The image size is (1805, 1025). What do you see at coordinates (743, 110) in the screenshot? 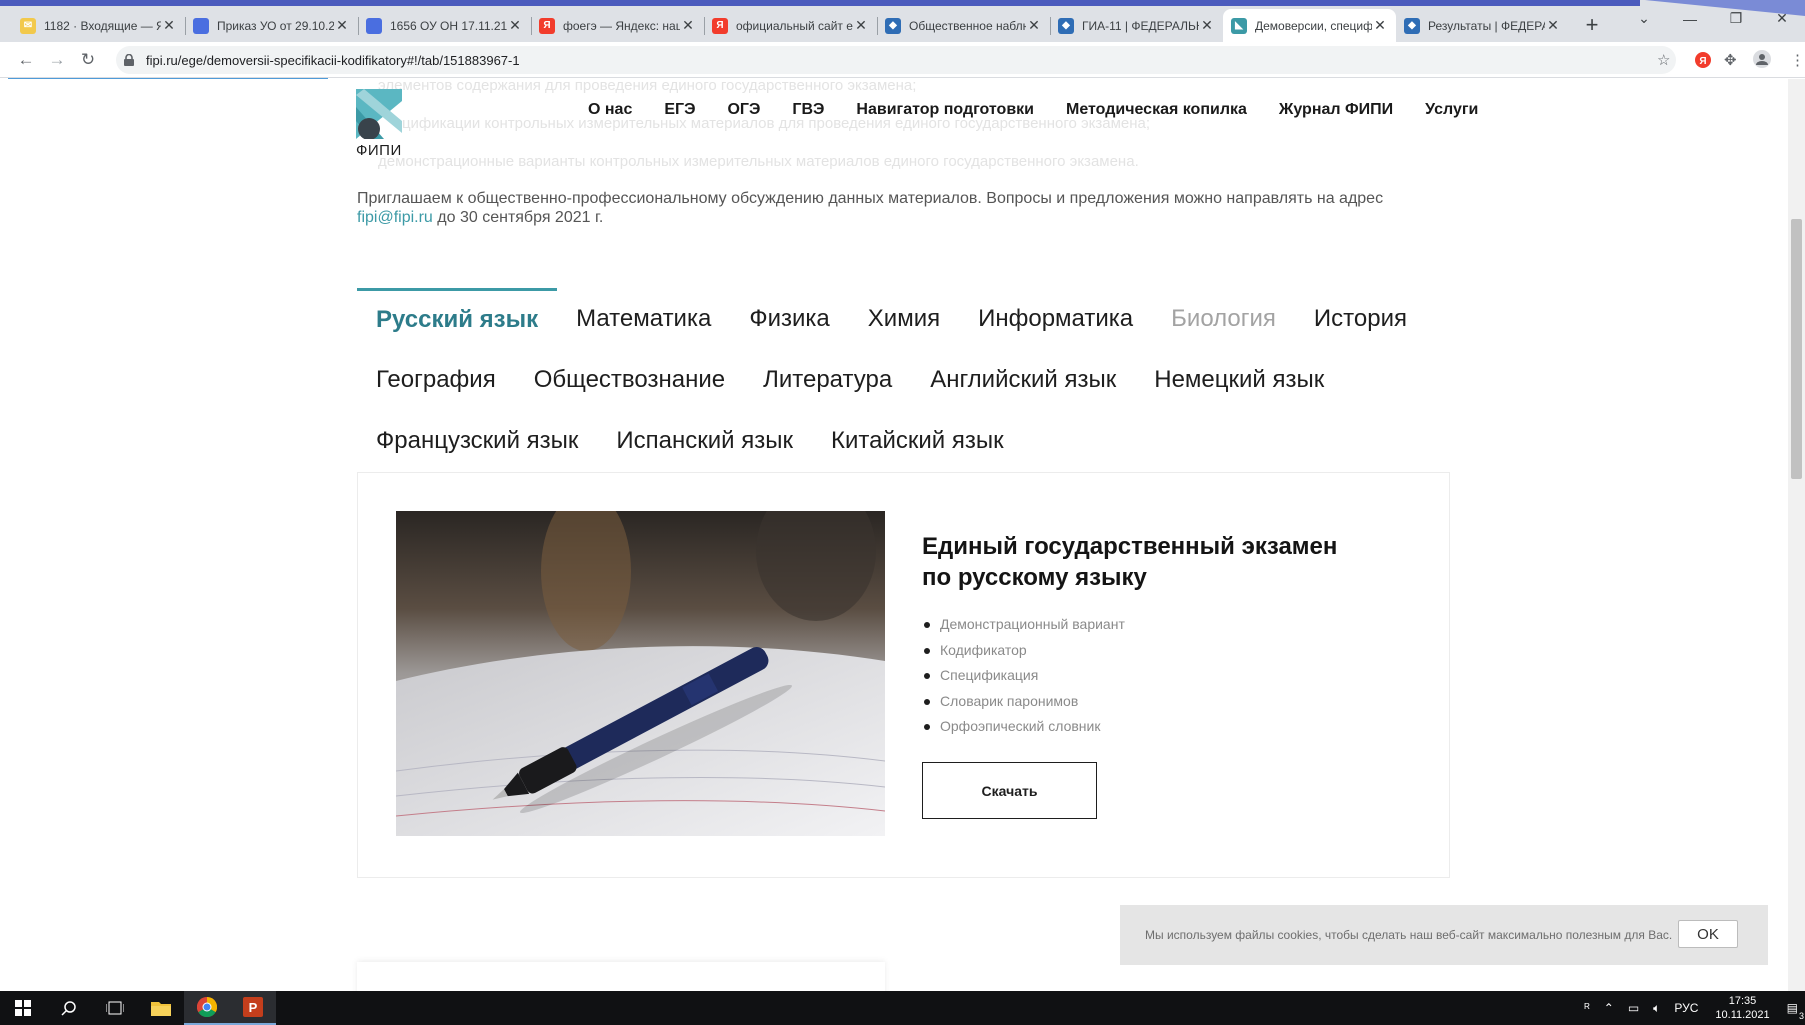
I see `nav-item-oge: ОГЭ` at bounding box center [743, 110].